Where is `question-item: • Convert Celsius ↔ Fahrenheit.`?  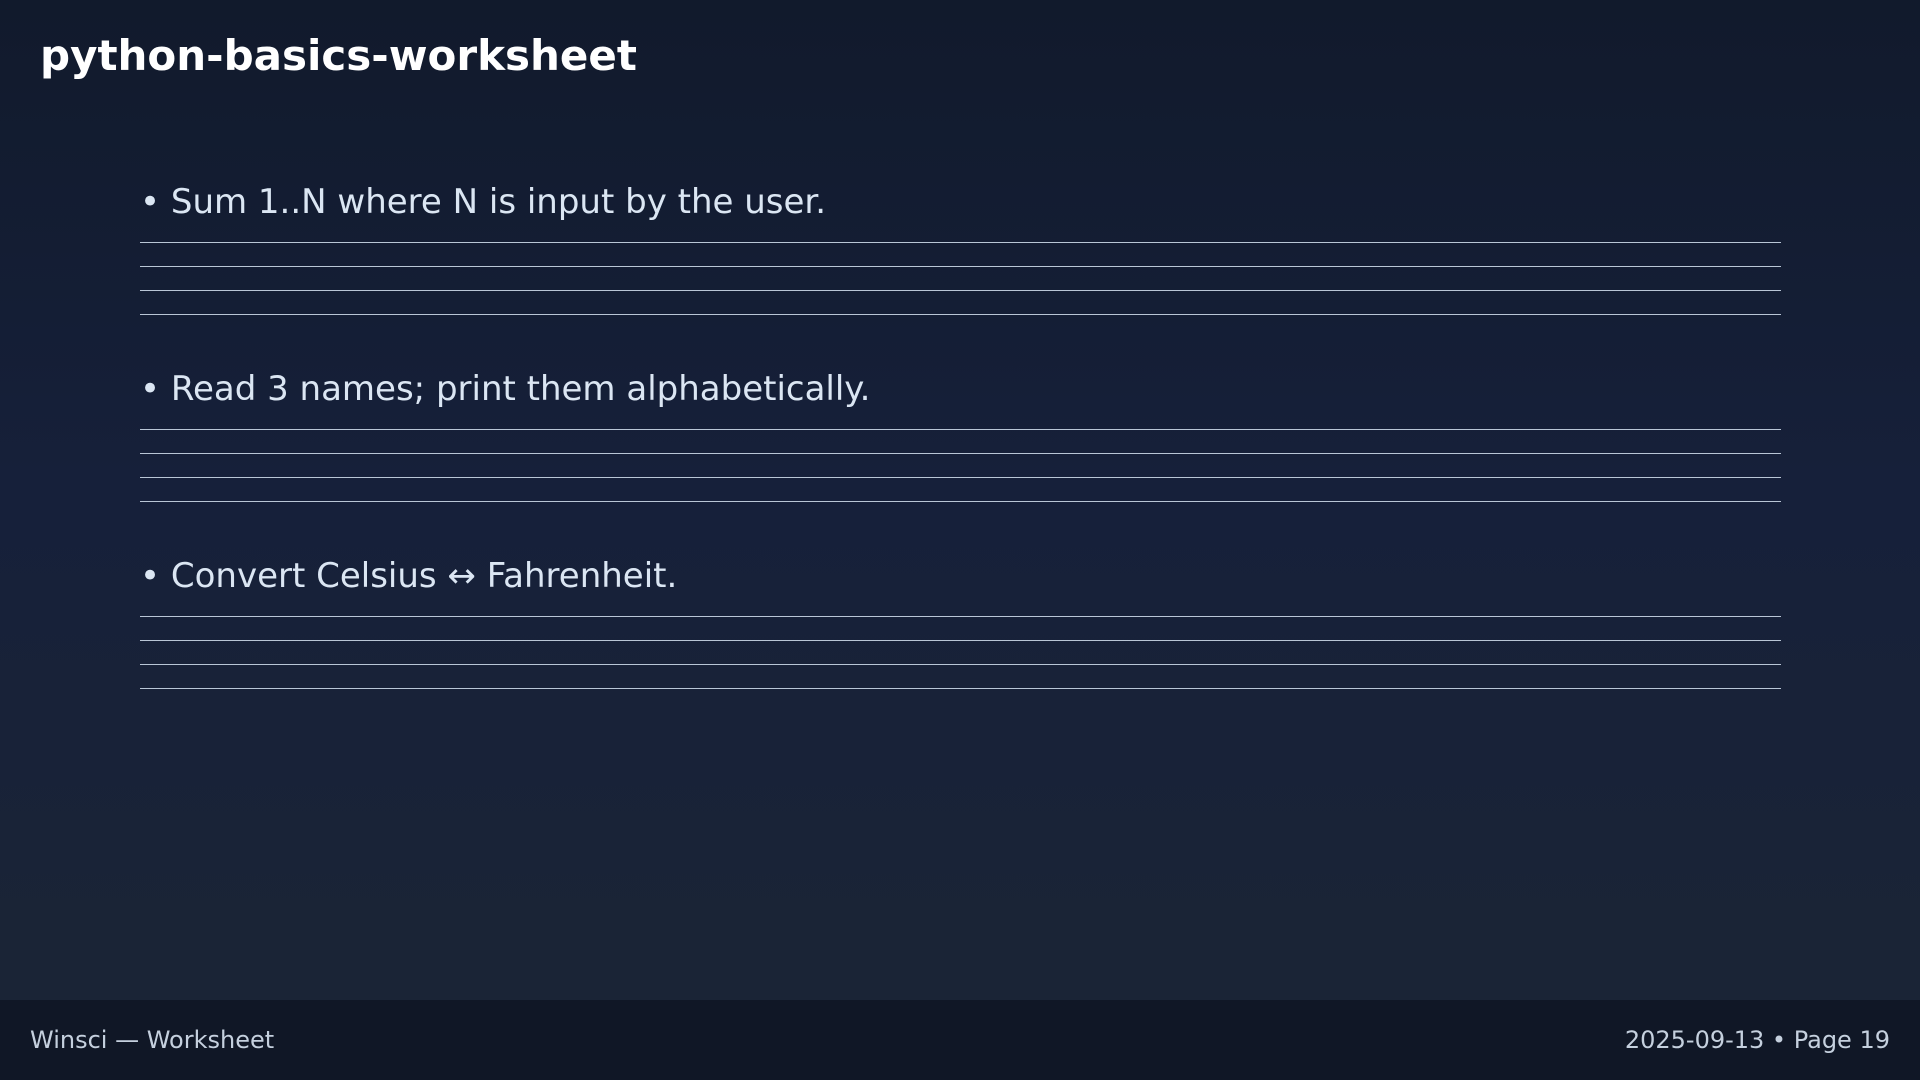 question-item: • Convert Celsius ↔ Fahrenheit. is located at coordinates (960, 621).